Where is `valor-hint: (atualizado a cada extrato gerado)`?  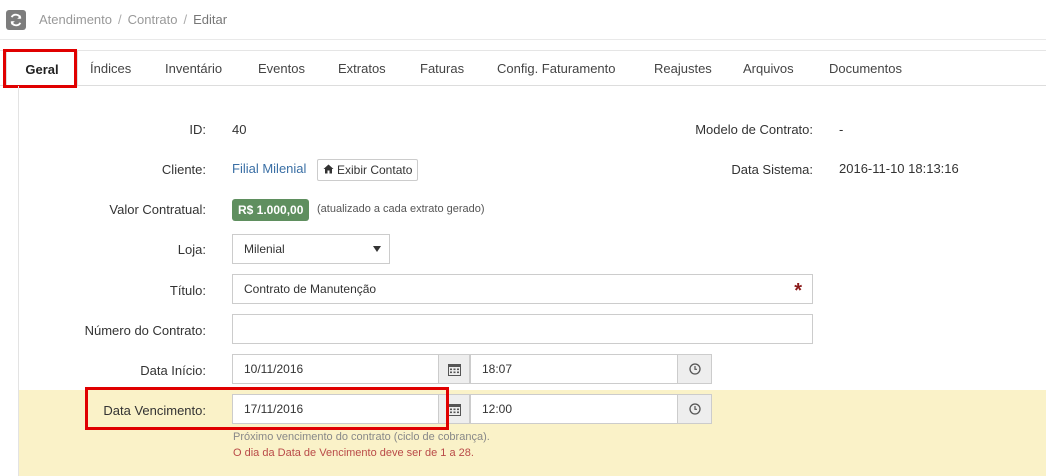 valor-hint: (atualizado a cada extrato gerado) is located at coordinates (401, 209).